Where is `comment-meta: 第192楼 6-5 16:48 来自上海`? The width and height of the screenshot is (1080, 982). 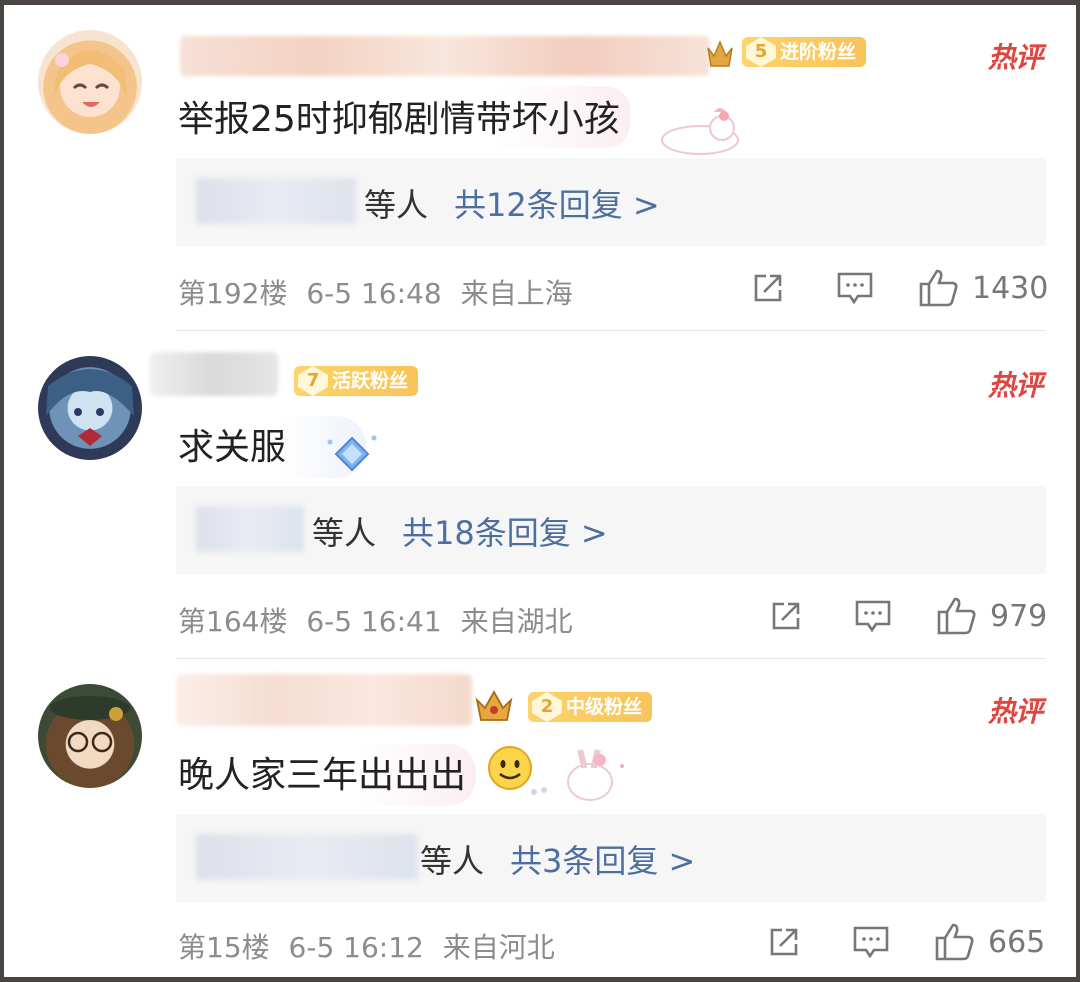
comment-meta: 第192楼 6-5 16:48 来自上海 is located at coordinates (375, 292).